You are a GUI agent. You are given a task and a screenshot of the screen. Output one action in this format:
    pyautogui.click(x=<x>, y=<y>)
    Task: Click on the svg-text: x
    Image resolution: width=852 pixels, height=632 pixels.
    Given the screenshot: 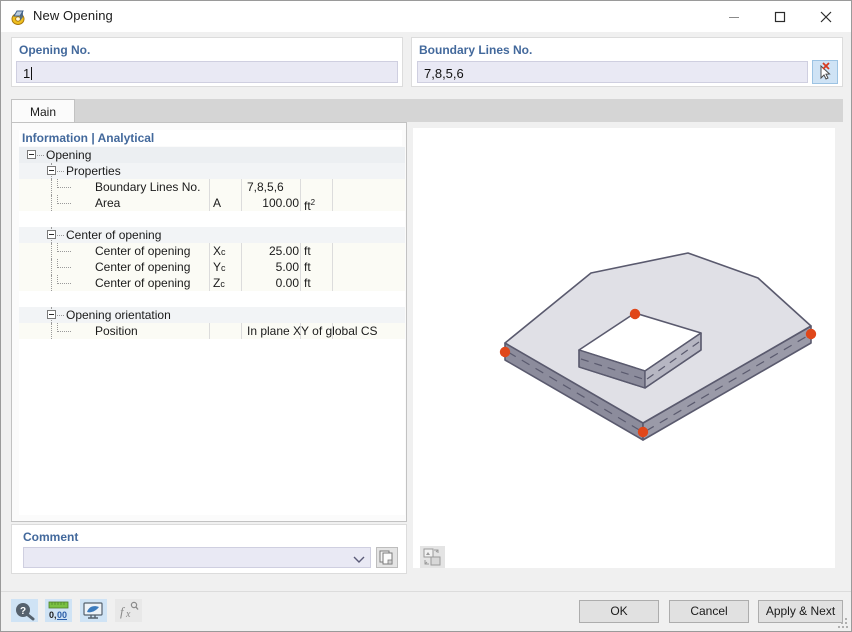 What is the action you would take?
    pyautogui.click(x=128, y=614)
    